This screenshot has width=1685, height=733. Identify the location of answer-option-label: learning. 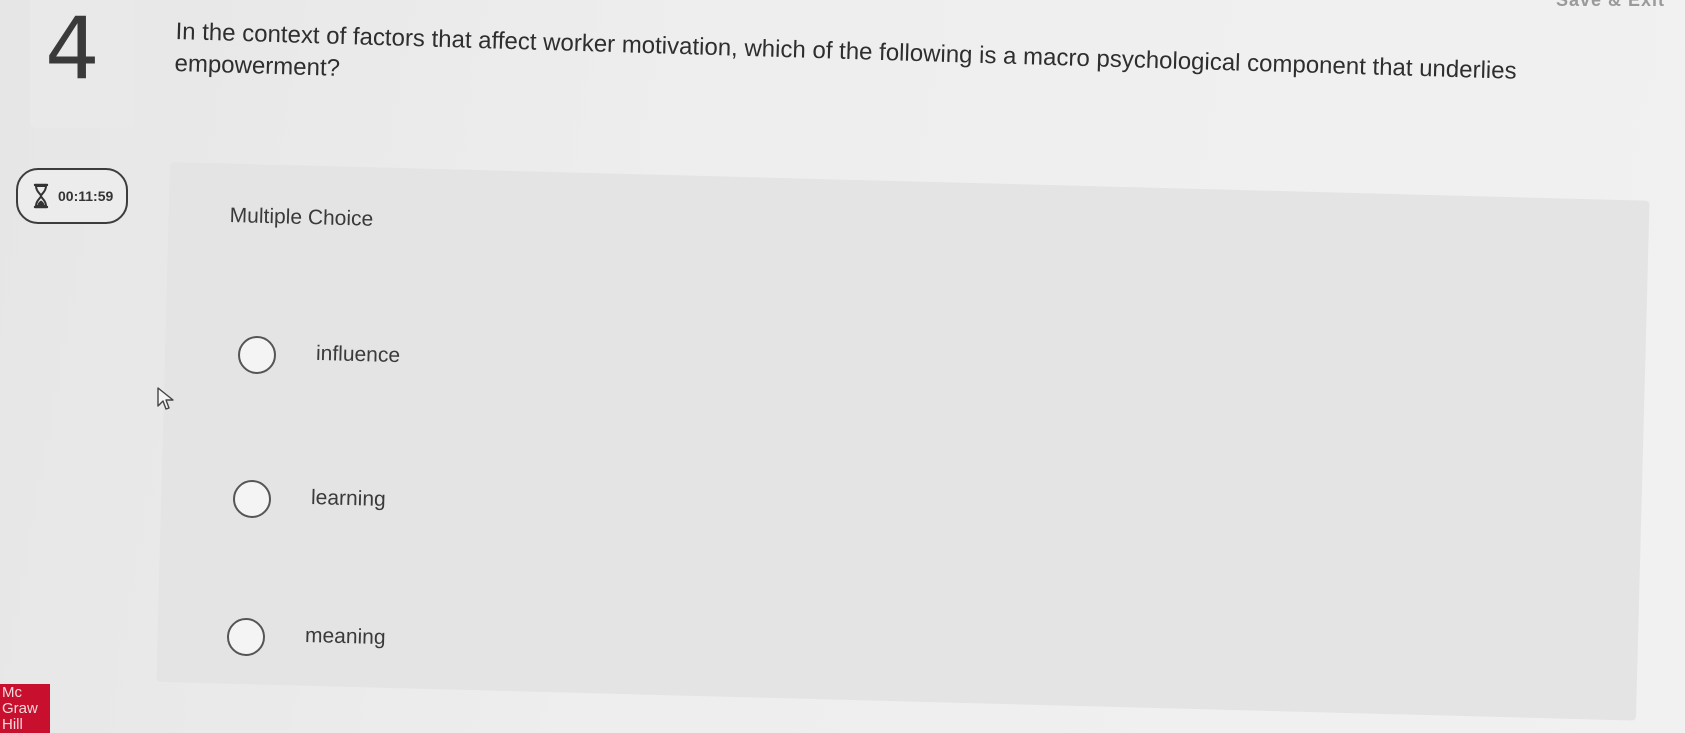
(348, 498).